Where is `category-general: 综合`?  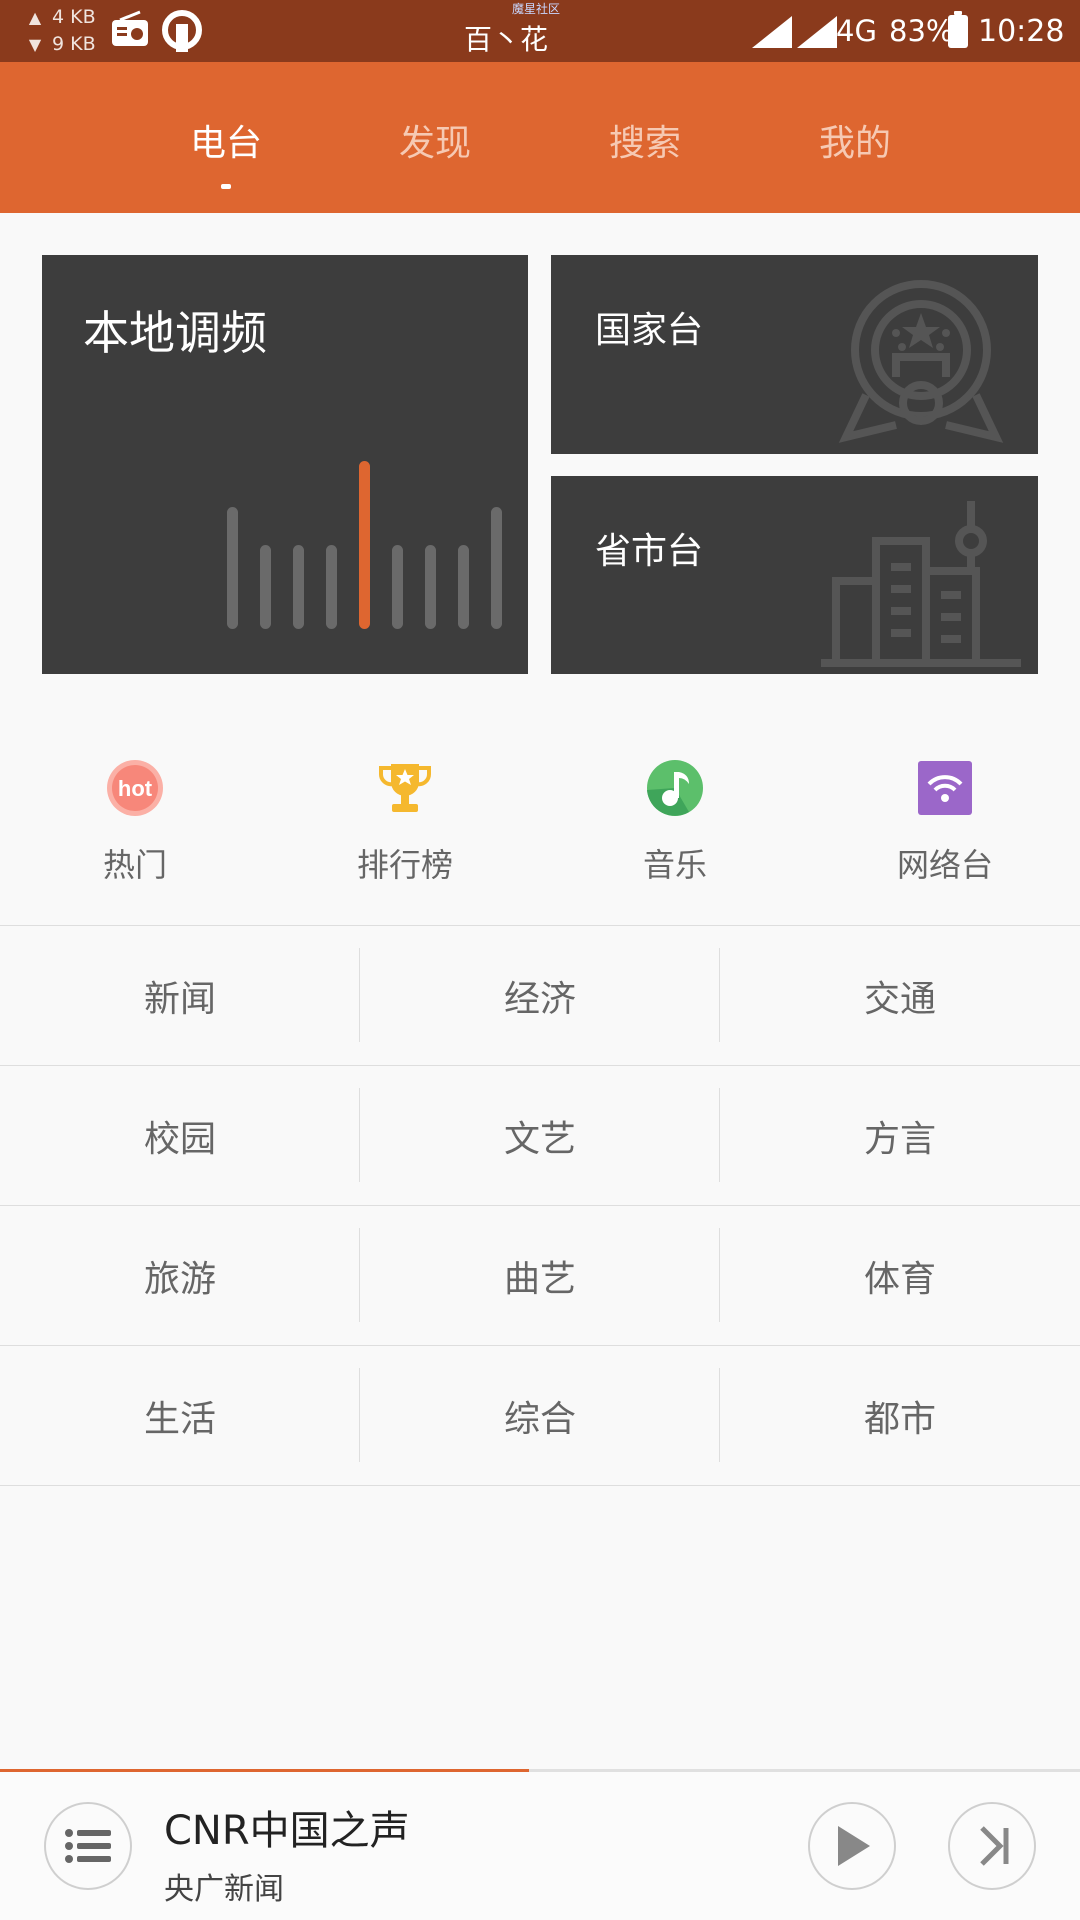
category-general: 综合 is located at coordinates (540, 1415).